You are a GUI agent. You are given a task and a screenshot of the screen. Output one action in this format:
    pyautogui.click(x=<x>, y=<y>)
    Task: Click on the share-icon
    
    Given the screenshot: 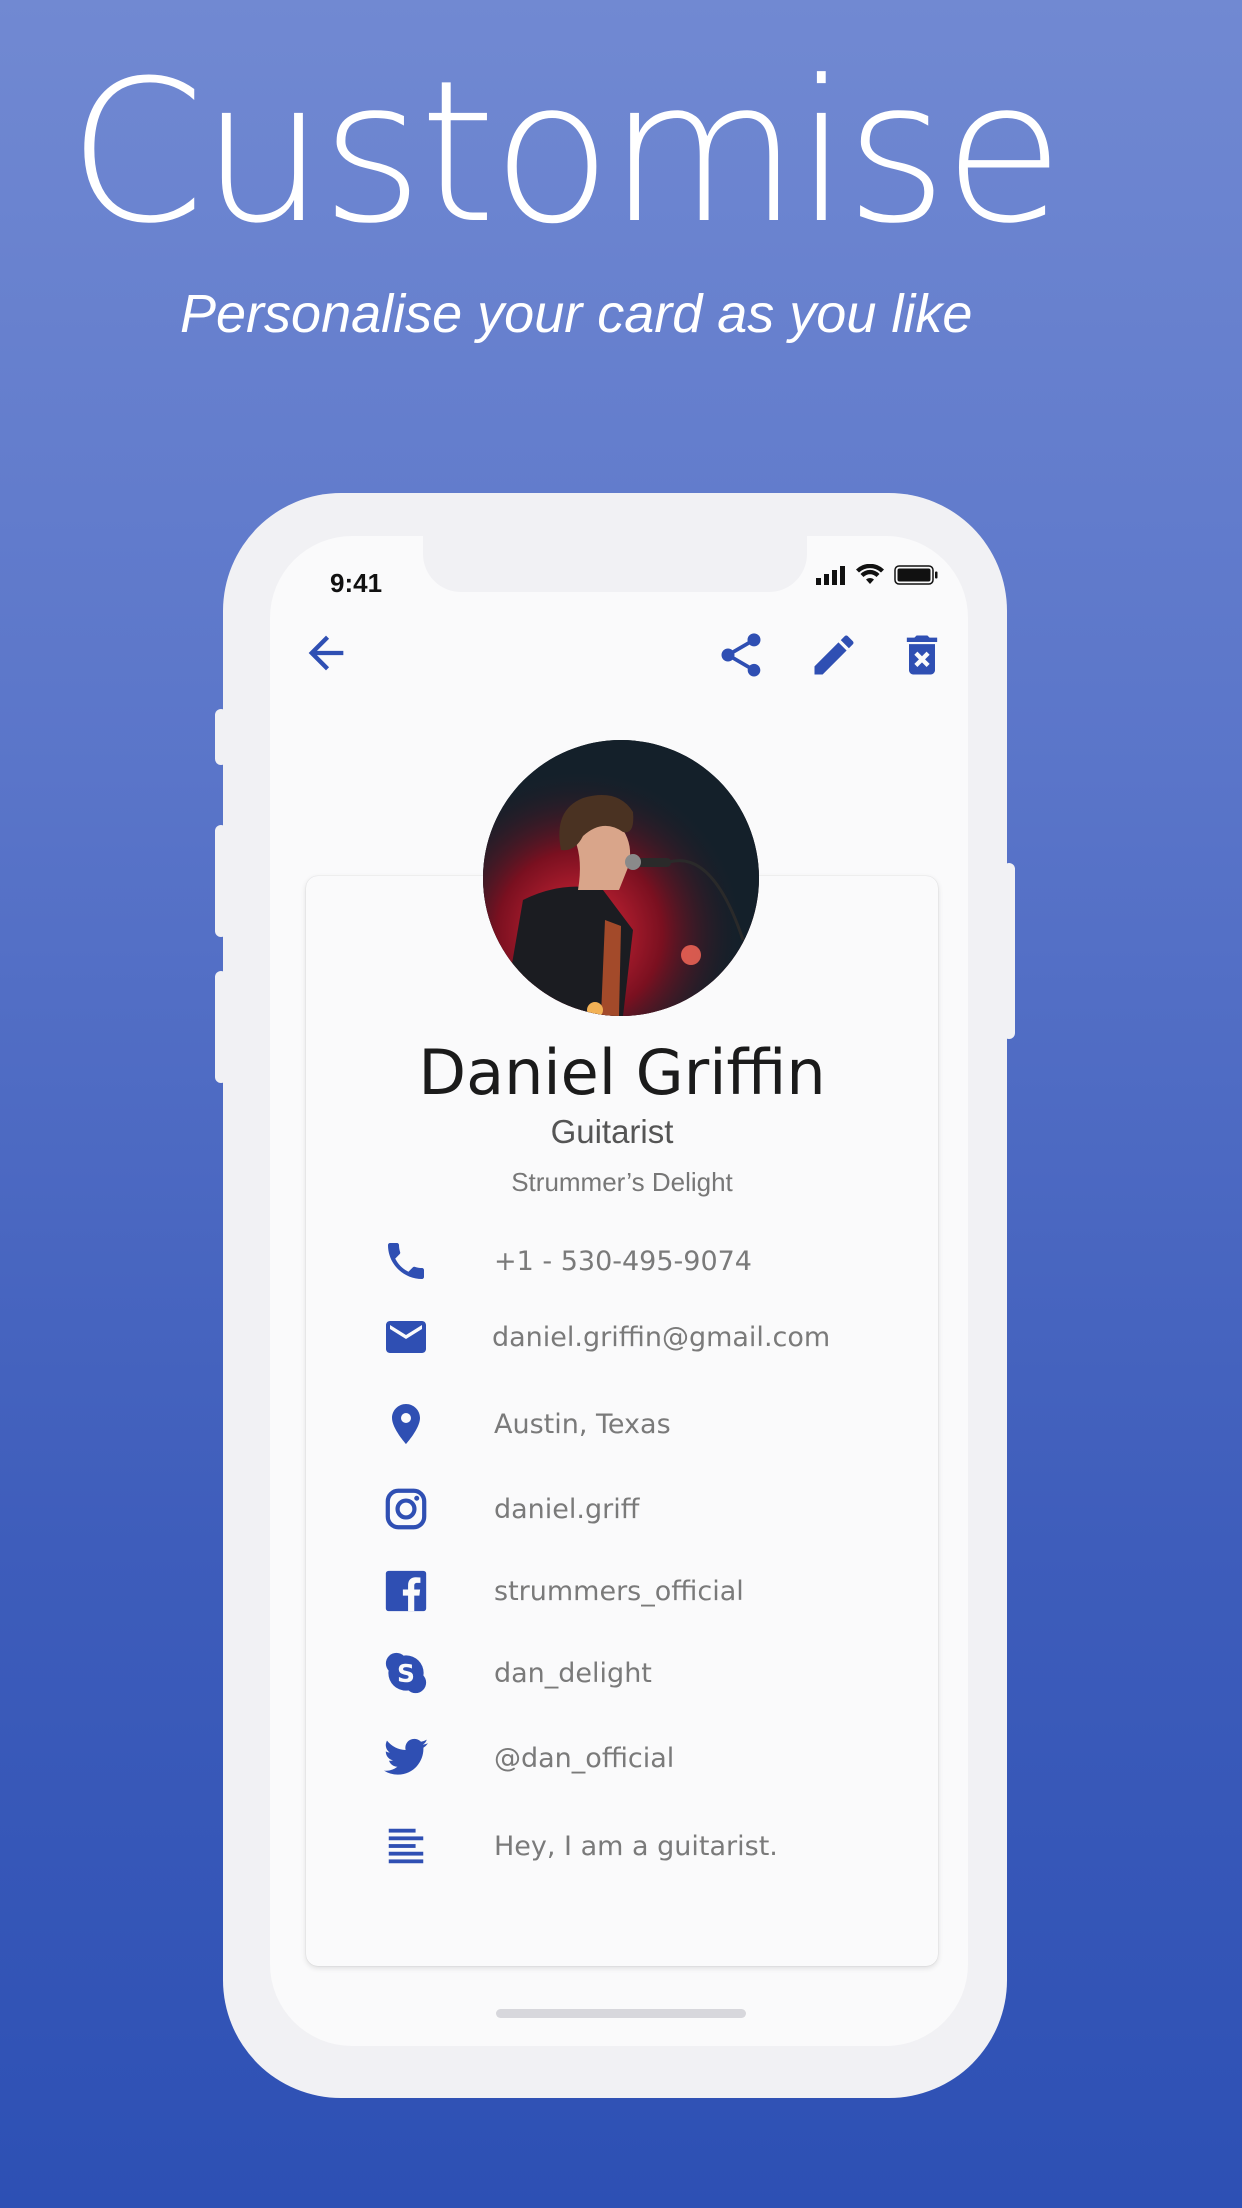 What is the action you would take?
    pyautogui.click(x=741, y=655)
    